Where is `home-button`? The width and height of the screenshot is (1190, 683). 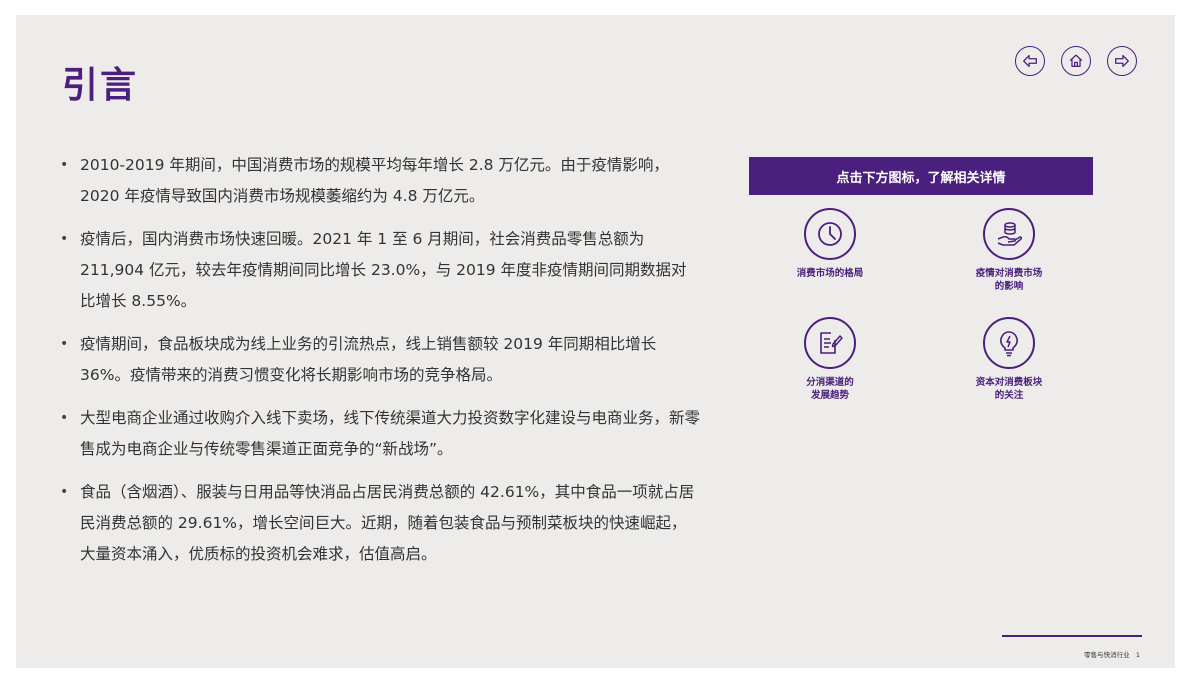 home-button is located at coordinates (1076, 61).